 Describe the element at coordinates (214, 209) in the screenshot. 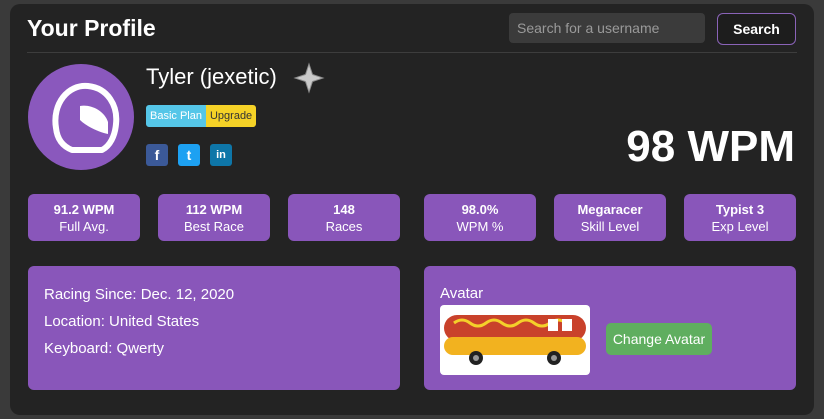

I see `stat-value: 112 WPM` at that location.